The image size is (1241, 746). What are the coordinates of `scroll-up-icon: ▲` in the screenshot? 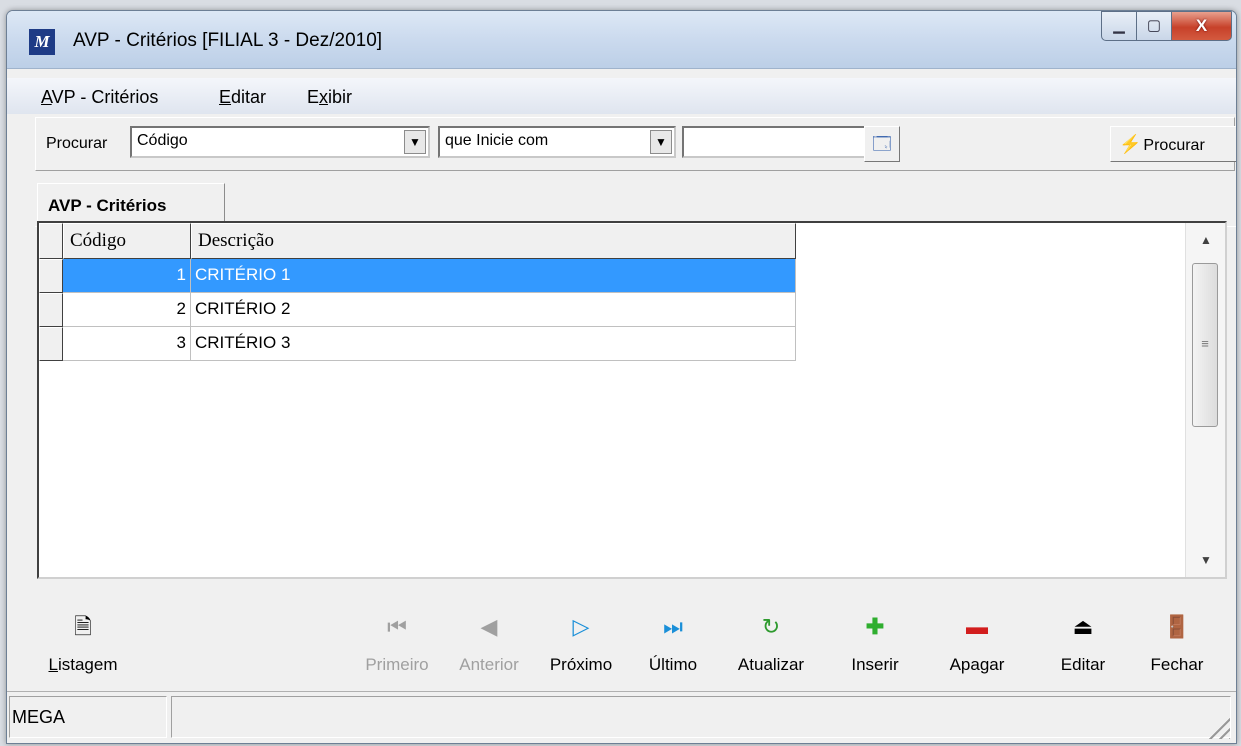 It's located at (1206, 240).